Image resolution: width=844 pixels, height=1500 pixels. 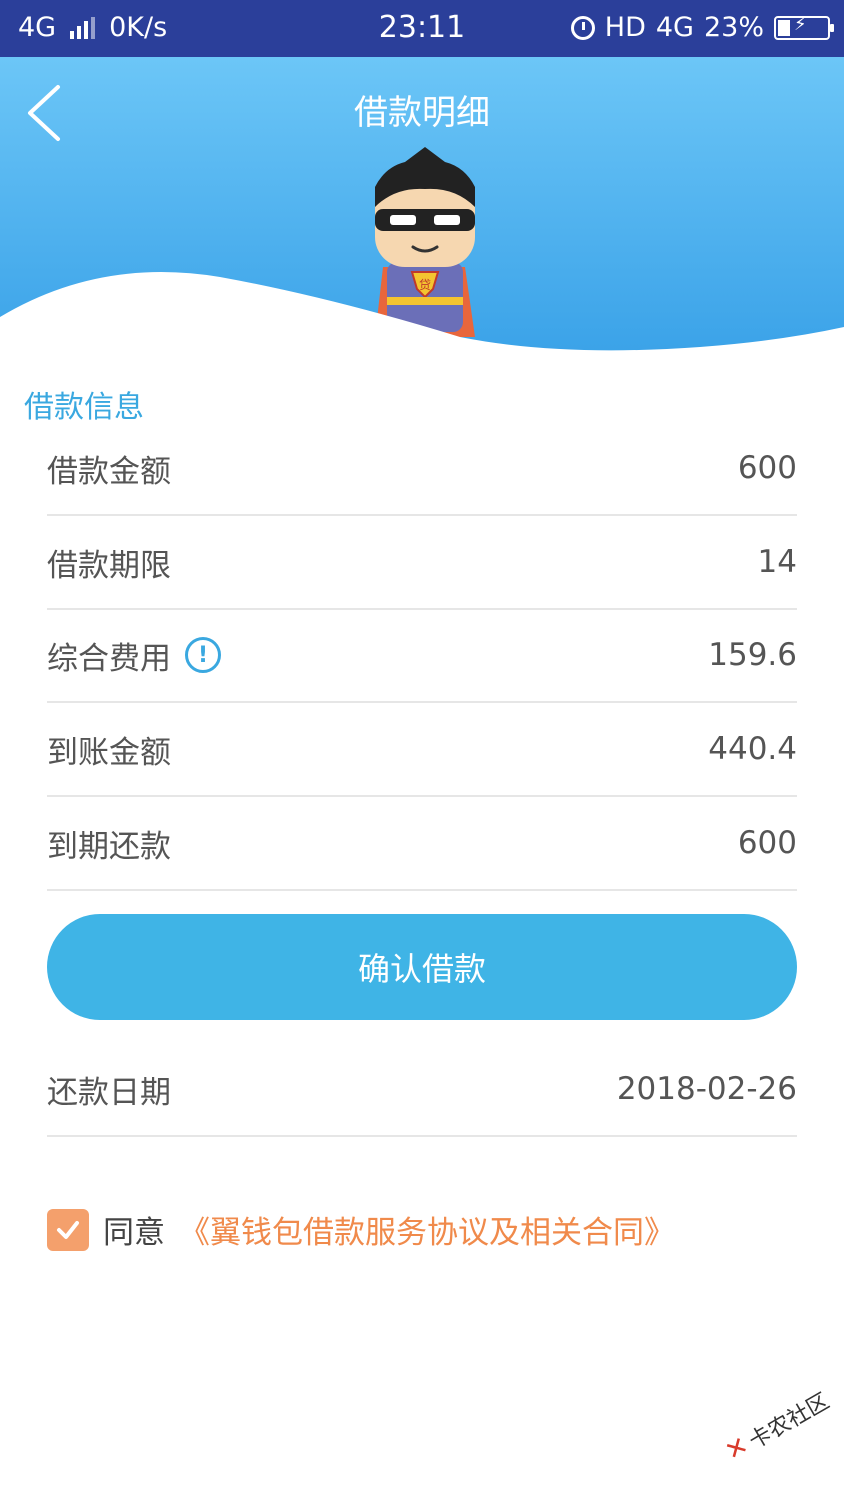 I want to click on row-label: 借款金额, so click(x=109, y=471).